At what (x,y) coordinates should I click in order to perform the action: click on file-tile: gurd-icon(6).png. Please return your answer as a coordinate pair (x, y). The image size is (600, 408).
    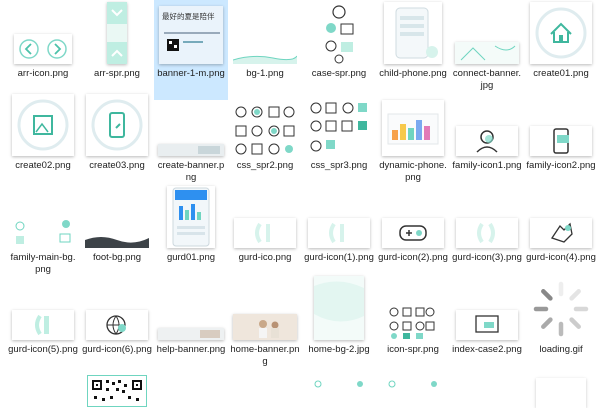
    Looking at the image, I should click on (117, 326).